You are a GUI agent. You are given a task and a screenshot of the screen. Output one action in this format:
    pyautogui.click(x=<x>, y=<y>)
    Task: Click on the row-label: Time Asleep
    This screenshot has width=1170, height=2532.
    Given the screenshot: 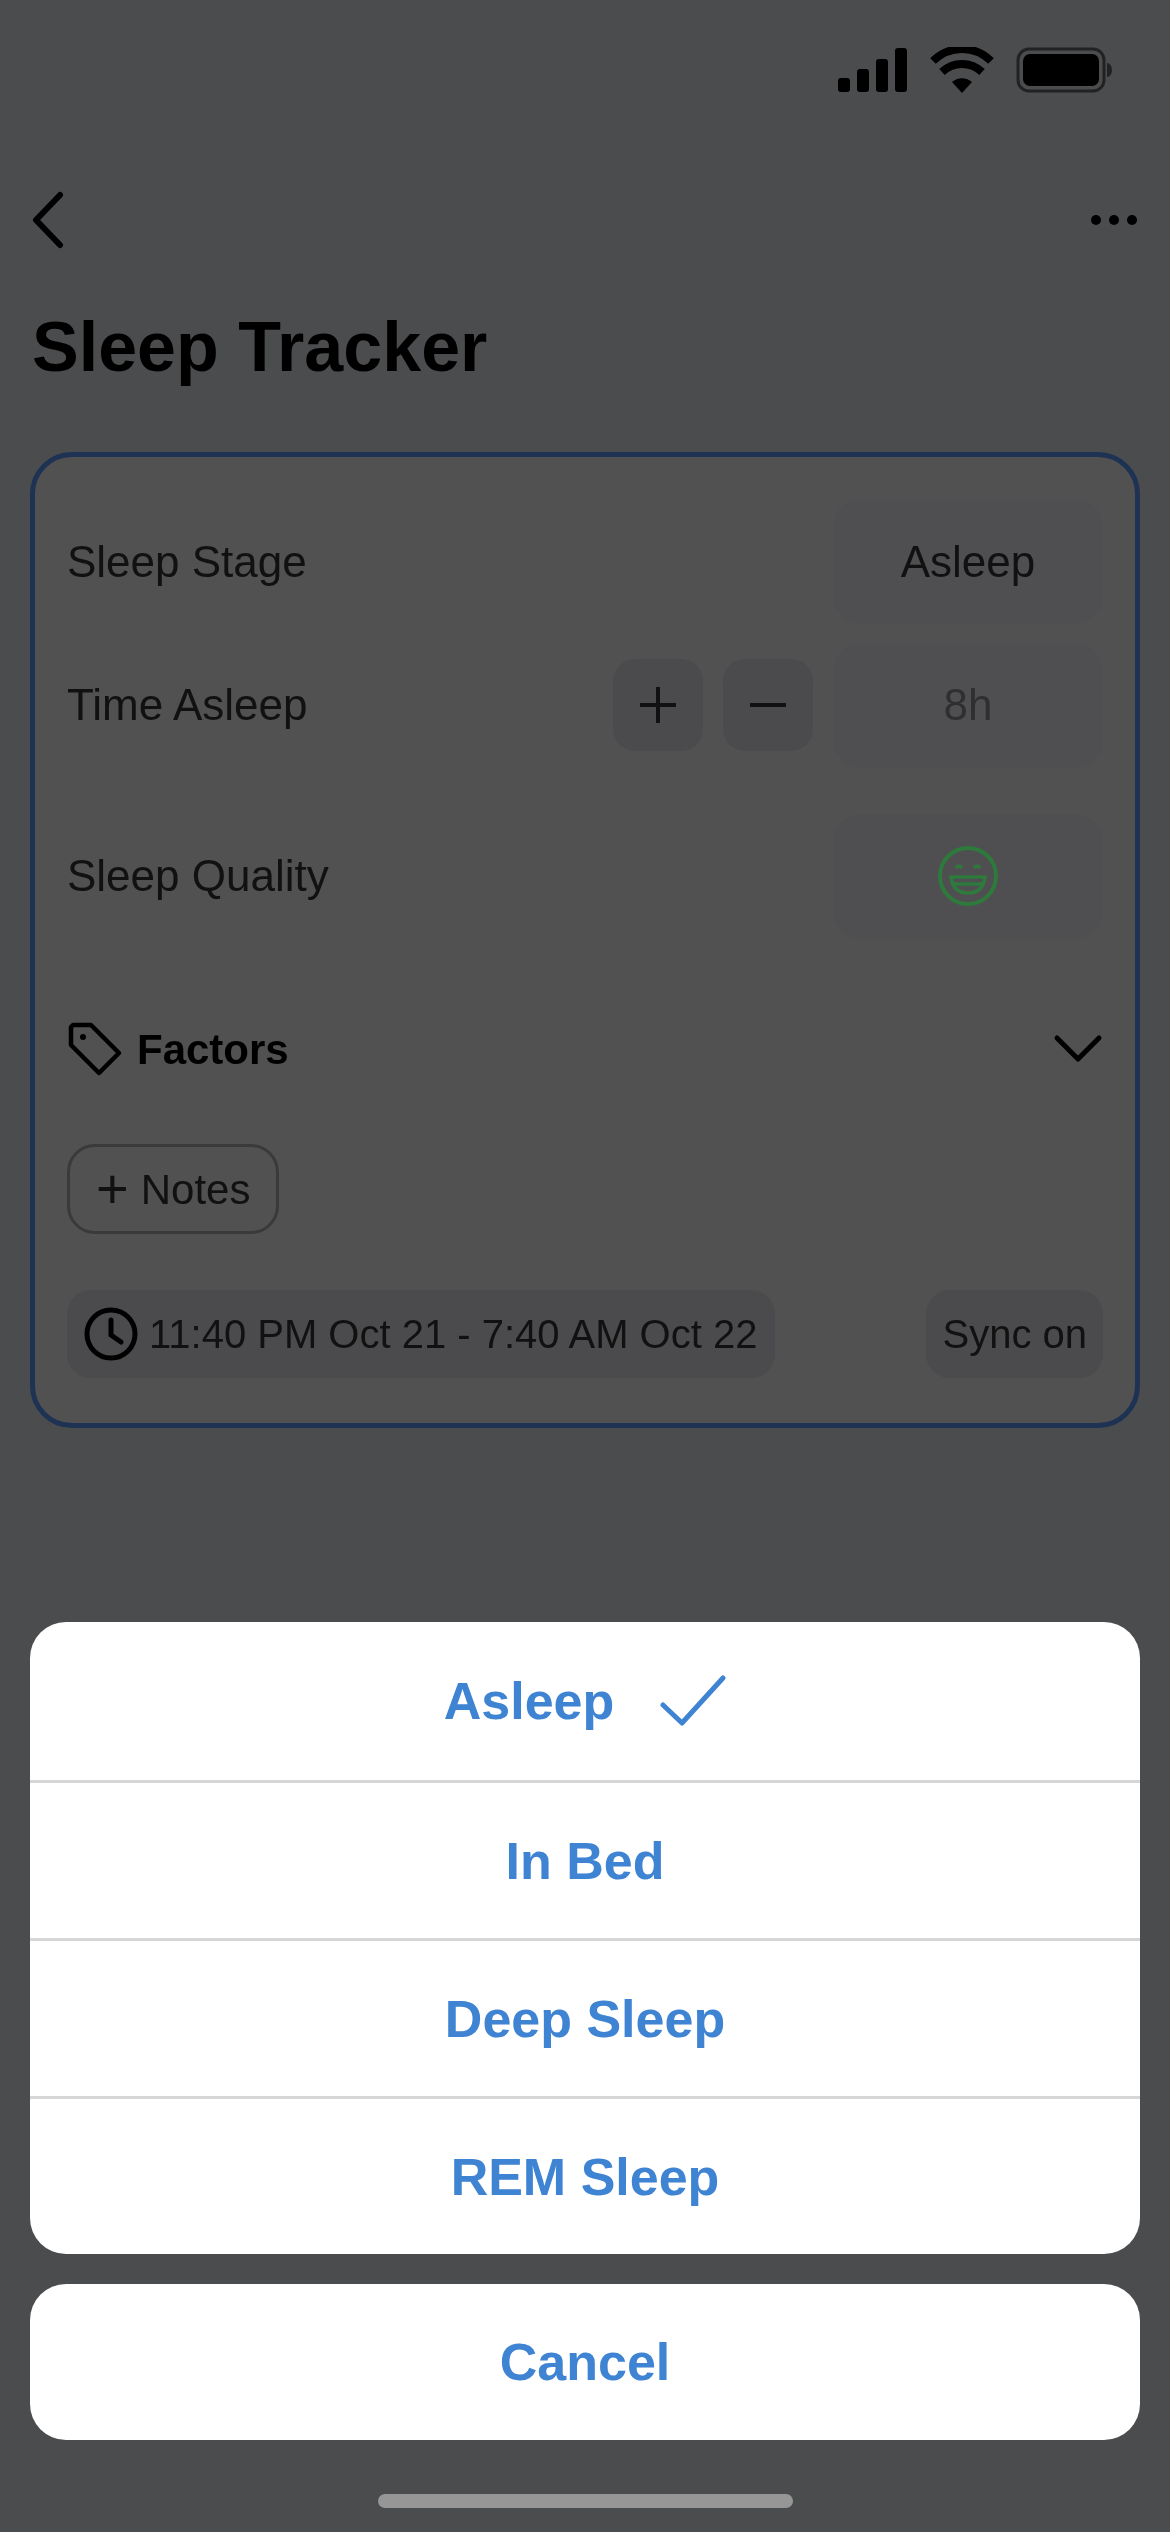 What is the action you would take?
    pyautogui.click(x=187, y=705)
    